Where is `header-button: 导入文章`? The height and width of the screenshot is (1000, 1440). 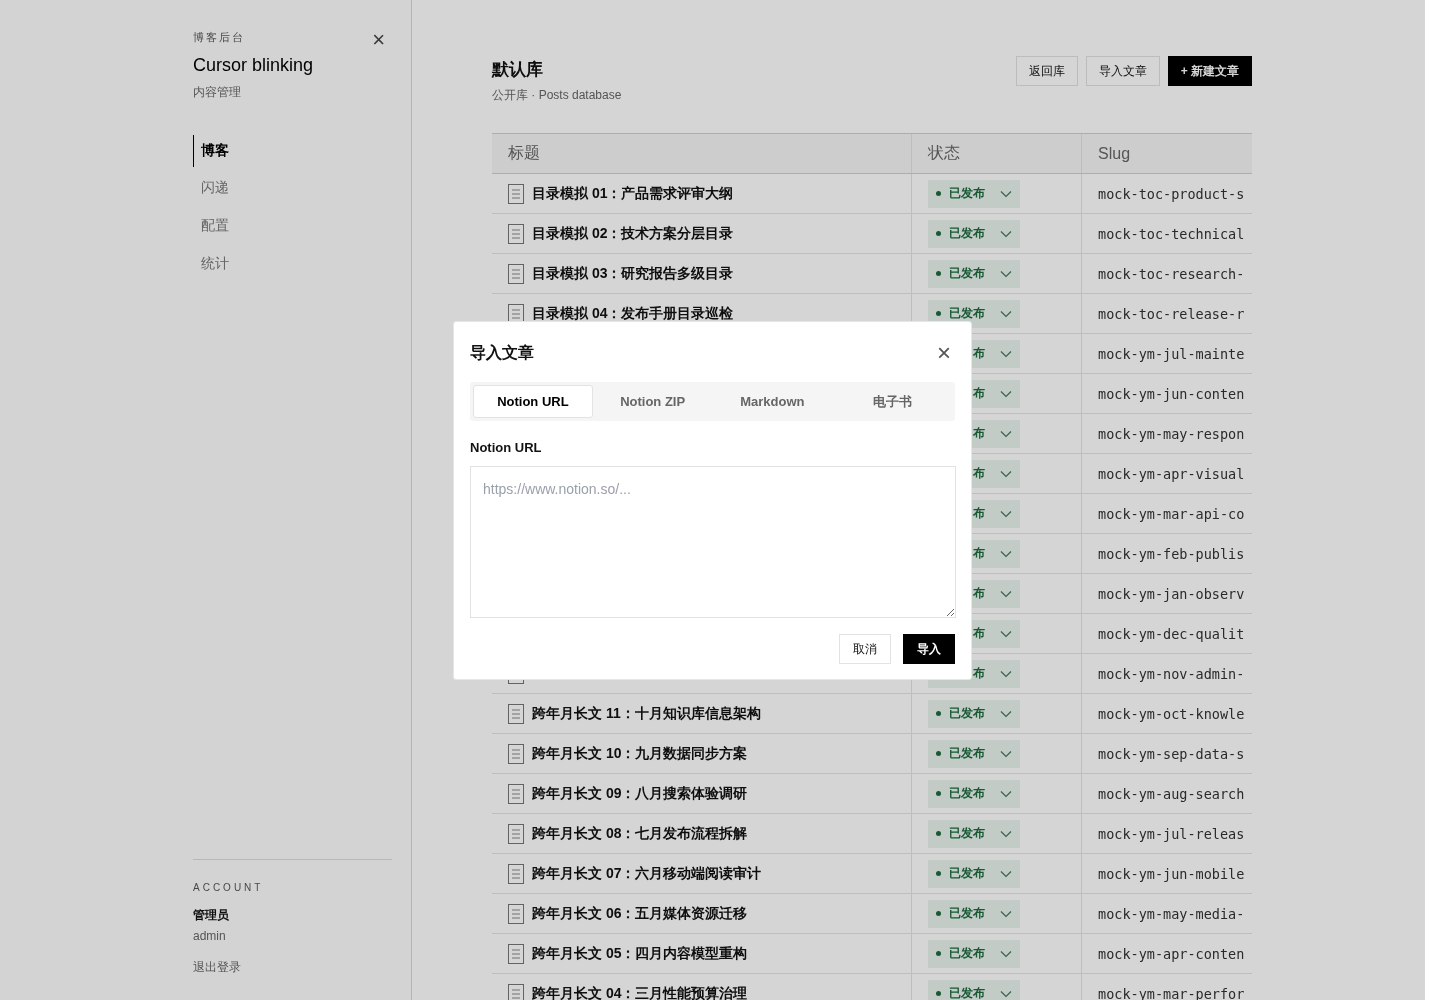 header-button: 导入文章 is located at coordinates (1122, 71).